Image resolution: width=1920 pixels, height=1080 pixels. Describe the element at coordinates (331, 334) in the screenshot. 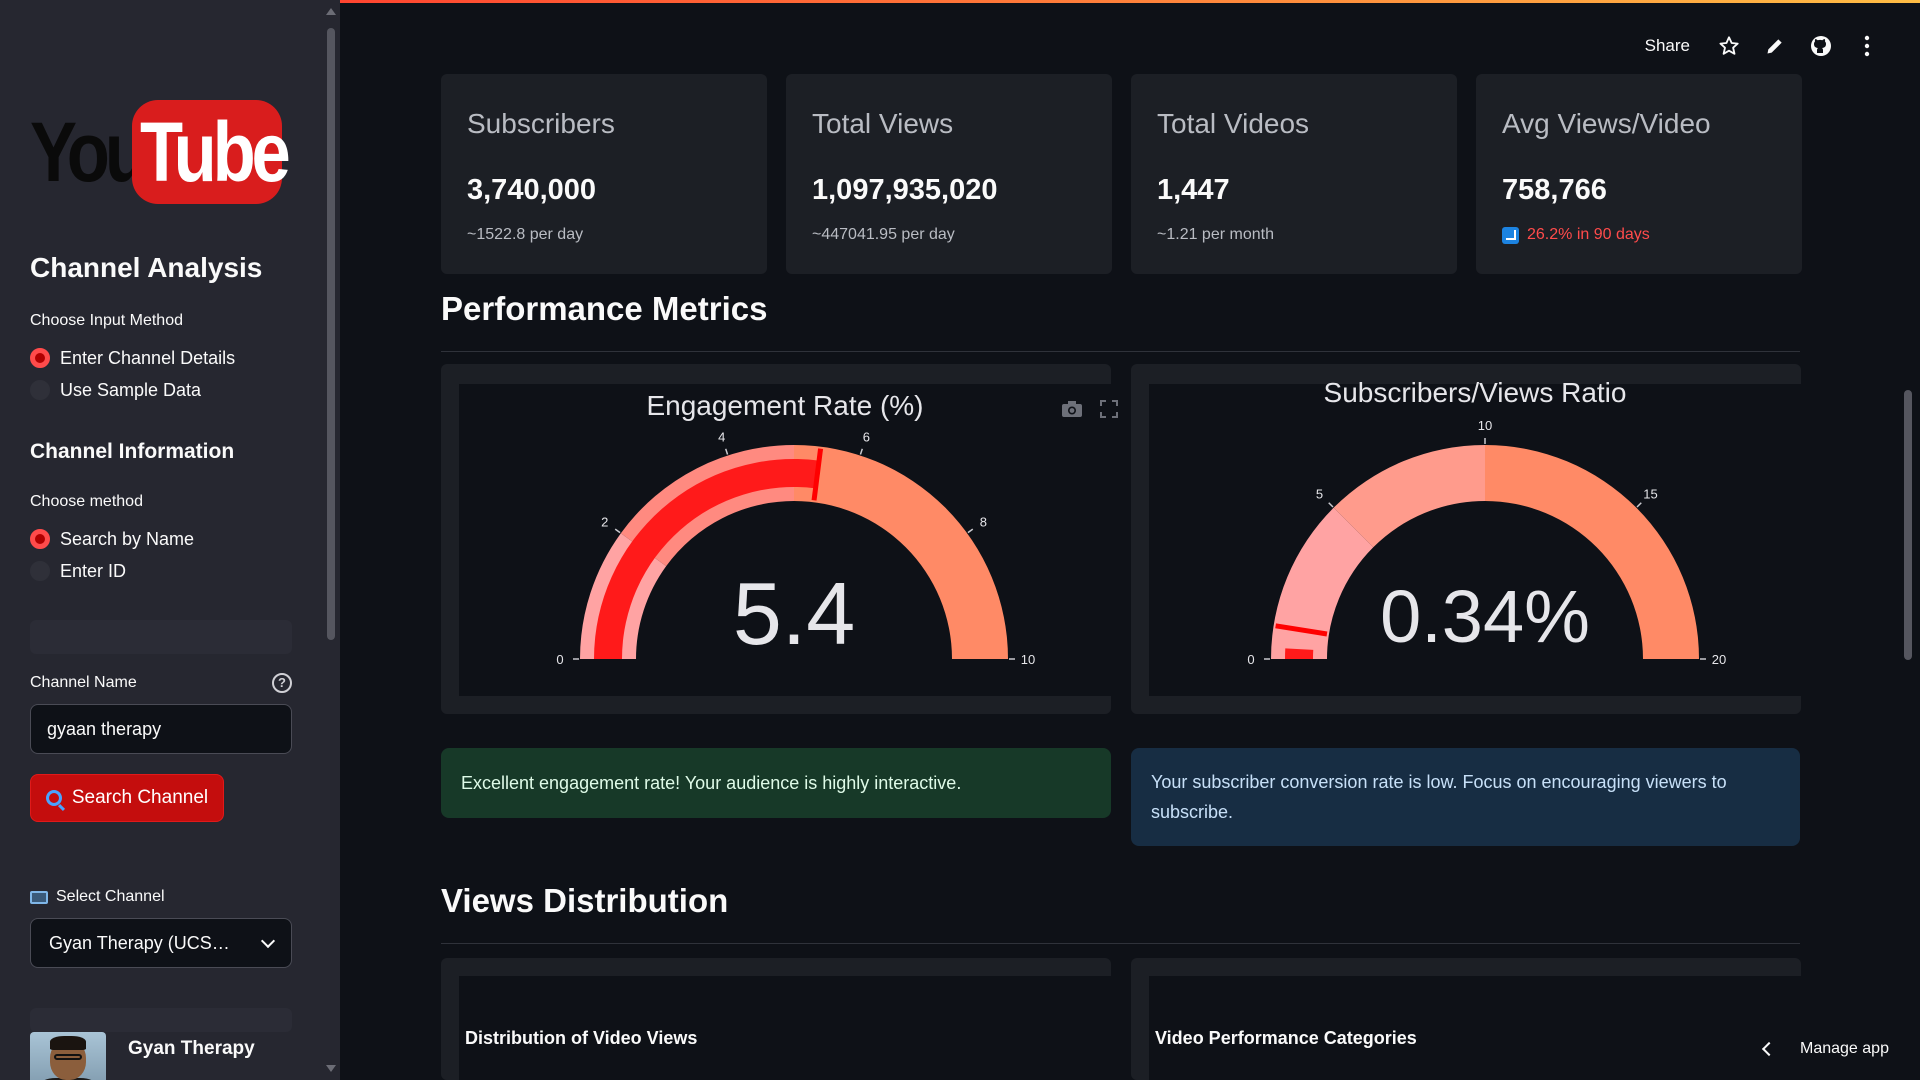

I see `sidebar-scroll-thumb` at that location.